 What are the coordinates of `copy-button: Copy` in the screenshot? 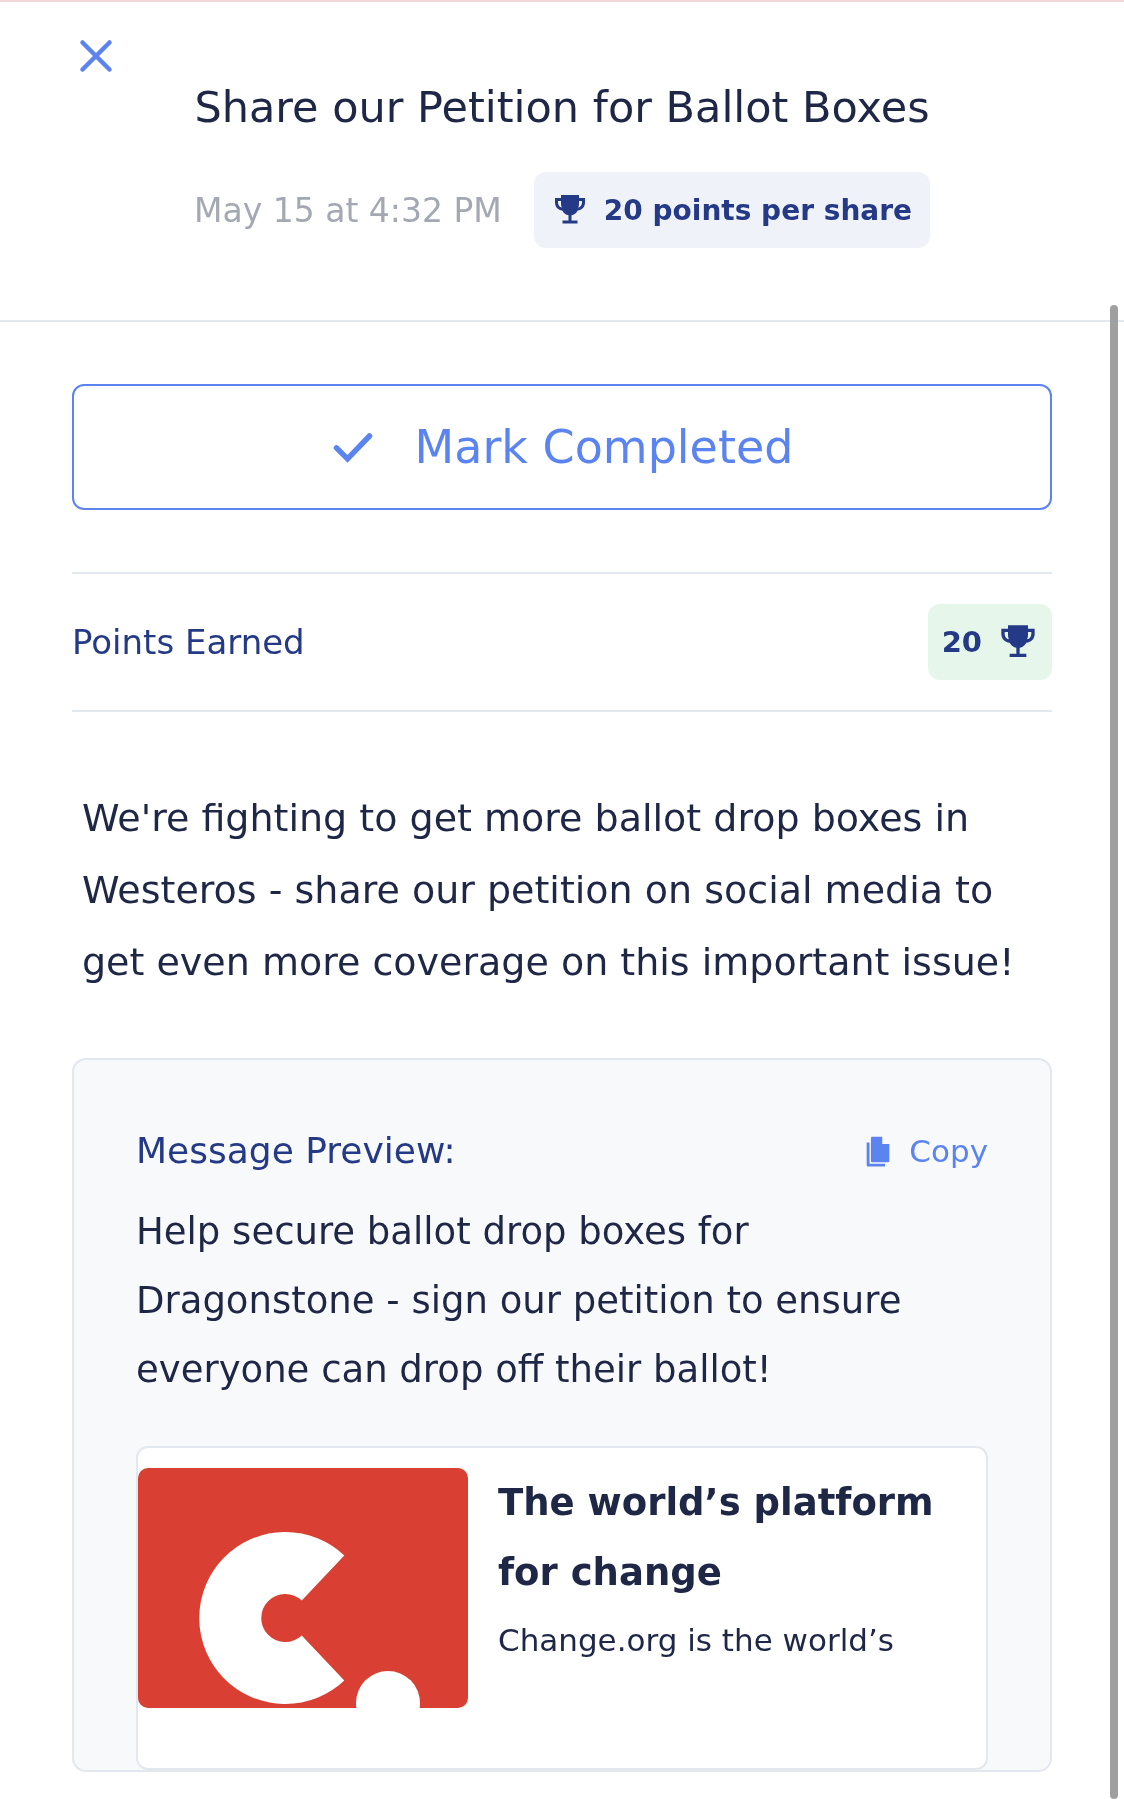 It's located at (924, 1150).